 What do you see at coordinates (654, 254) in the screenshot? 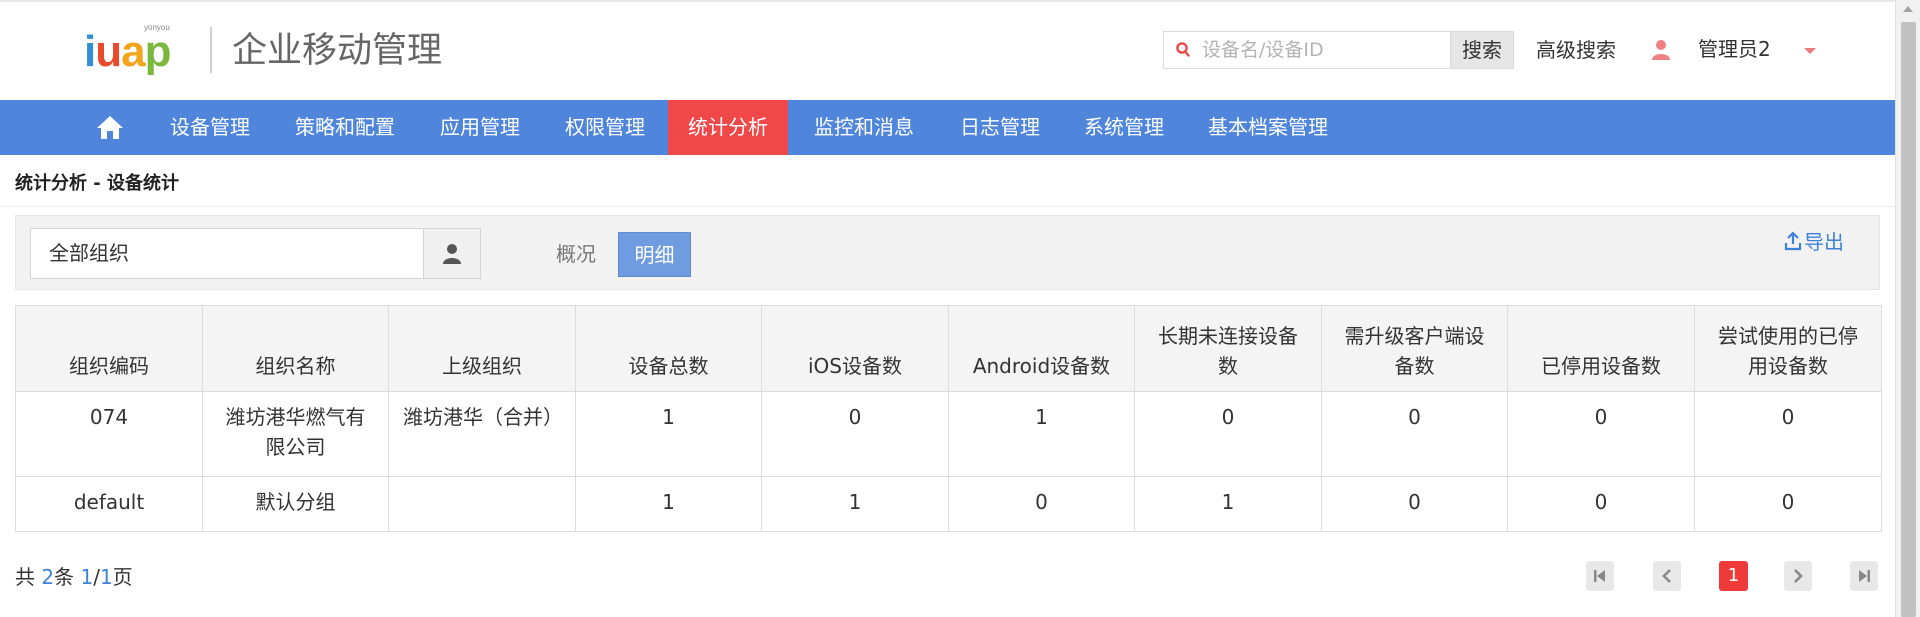
I see `tab-detail: 明细` at bounding box center [654, 254].